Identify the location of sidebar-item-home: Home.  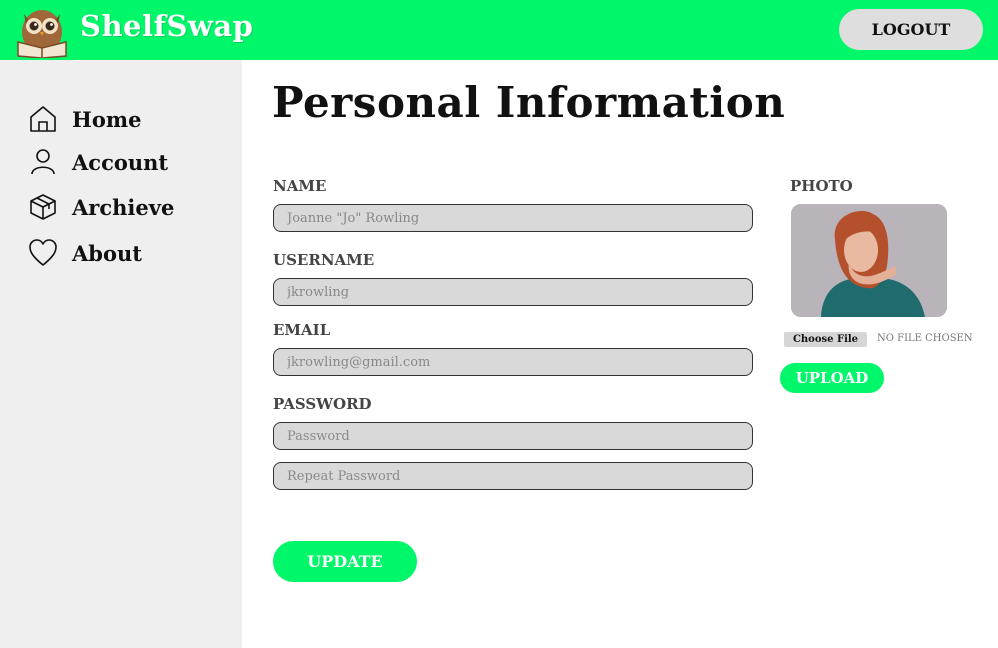
(84, 119).